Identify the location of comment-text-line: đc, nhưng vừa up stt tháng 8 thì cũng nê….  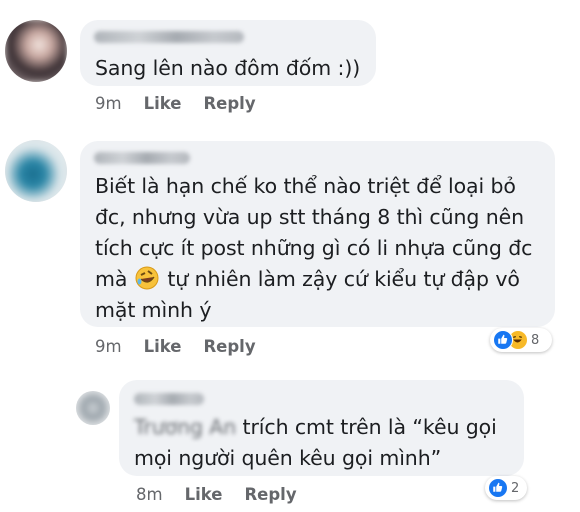
(310, 217).